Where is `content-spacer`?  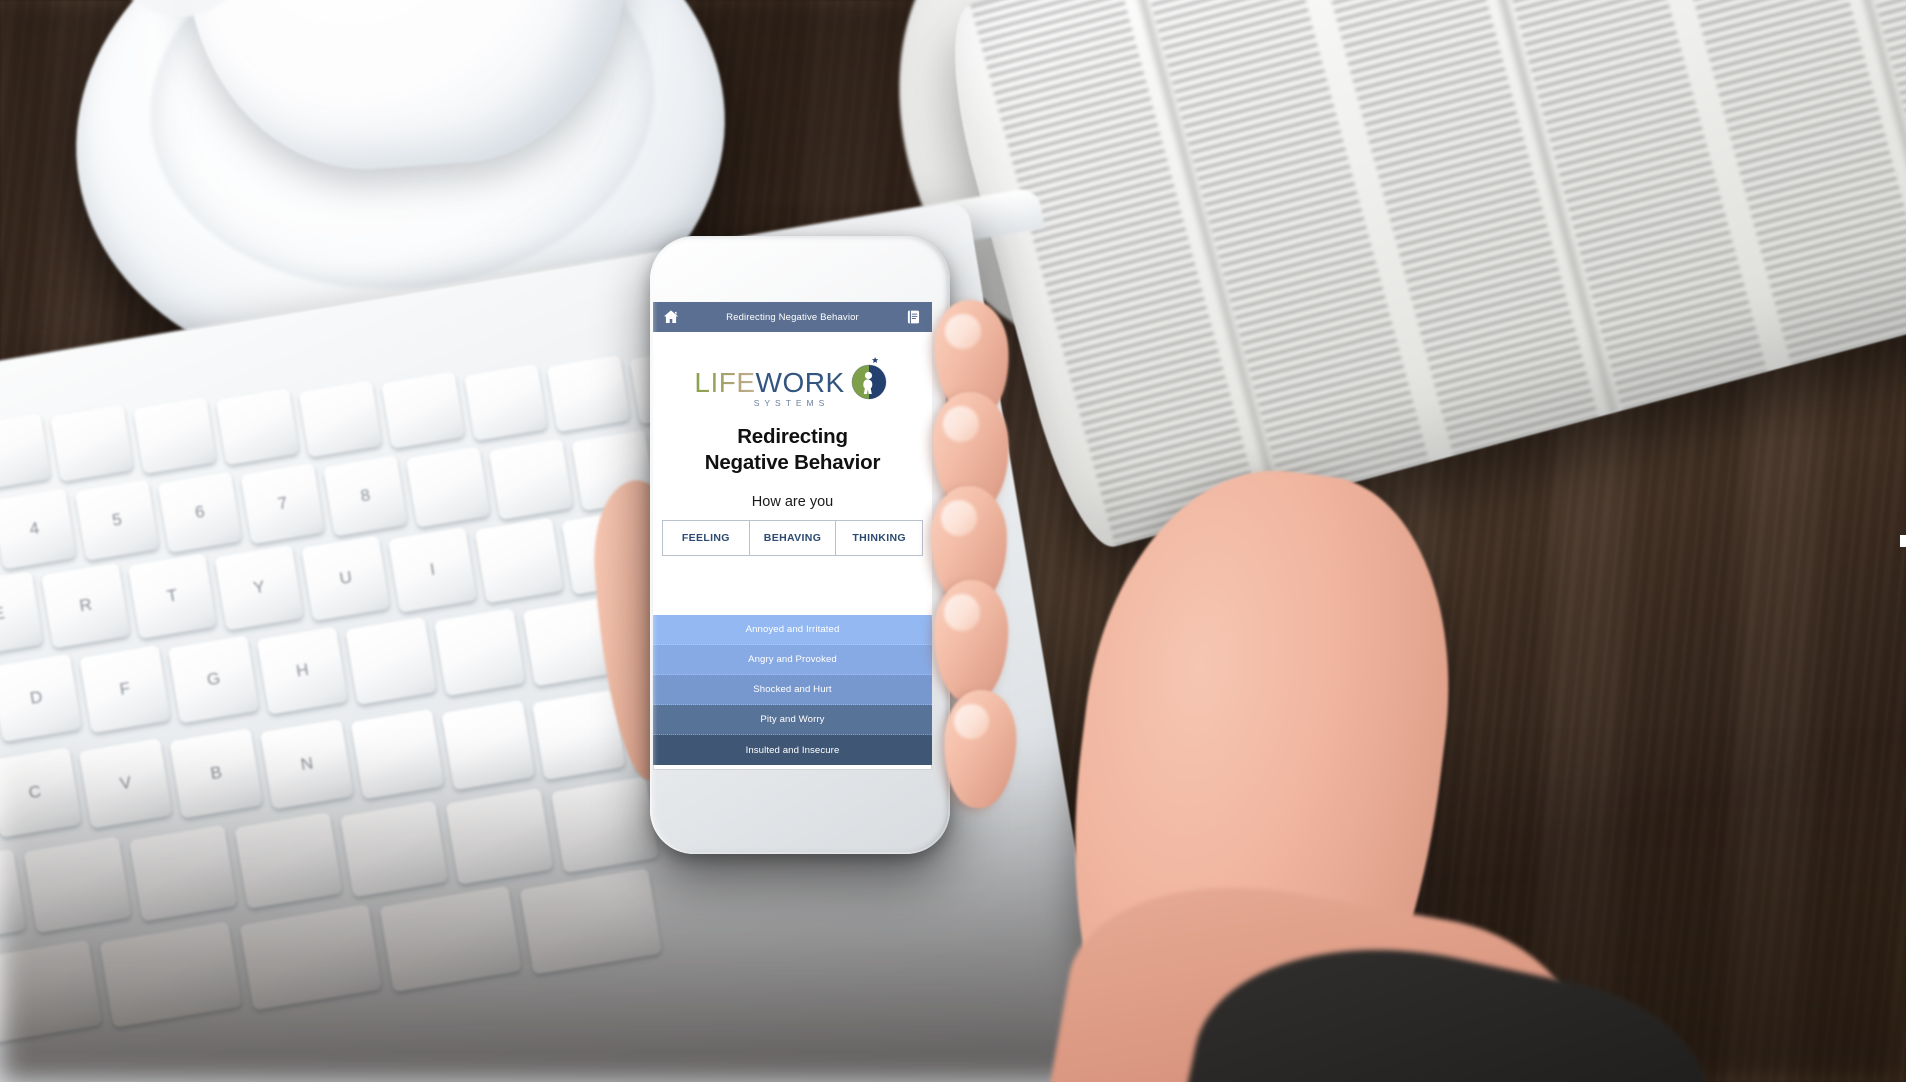 content-spacer is located at coordinates (792, 586).